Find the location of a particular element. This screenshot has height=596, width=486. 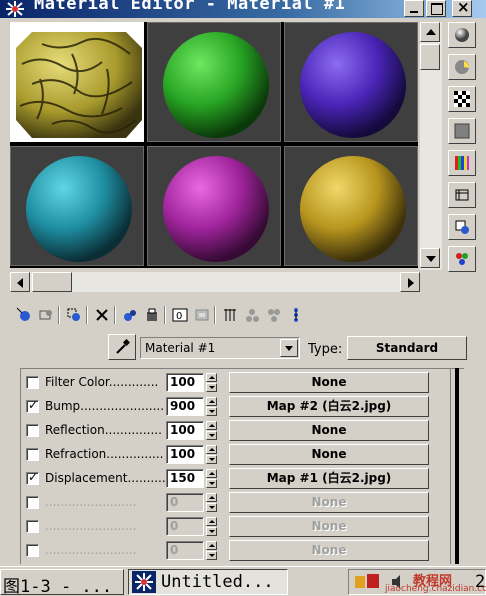

arrow-up-icon is located at coordinates (431, 32).